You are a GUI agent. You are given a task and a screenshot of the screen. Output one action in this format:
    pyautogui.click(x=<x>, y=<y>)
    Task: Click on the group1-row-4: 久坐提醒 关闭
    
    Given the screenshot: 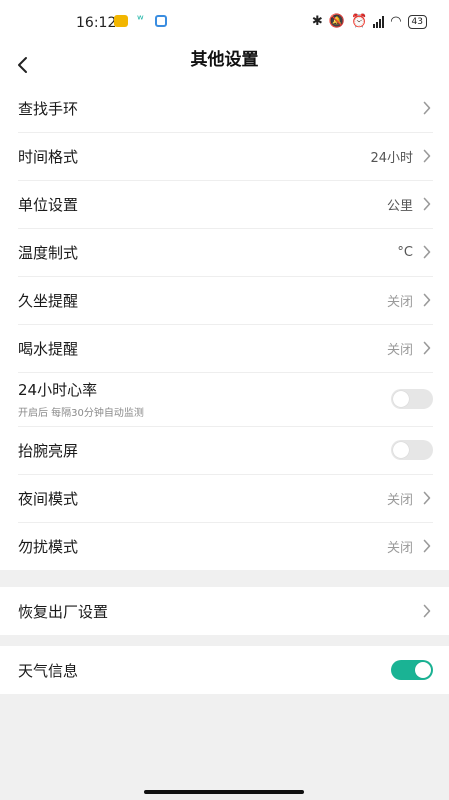 What is the action you would take?
    pyautogui.click(x=224, y=300)
    